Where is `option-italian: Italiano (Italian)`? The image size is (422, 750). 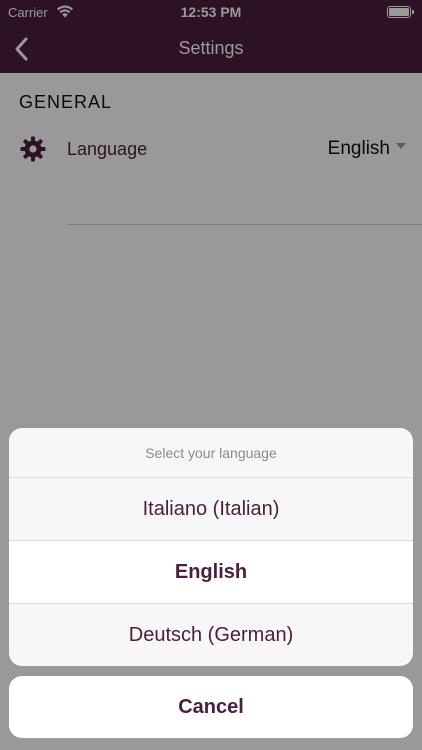 option-italian: Italiano (Italian) is located at coordinates (211, 509).